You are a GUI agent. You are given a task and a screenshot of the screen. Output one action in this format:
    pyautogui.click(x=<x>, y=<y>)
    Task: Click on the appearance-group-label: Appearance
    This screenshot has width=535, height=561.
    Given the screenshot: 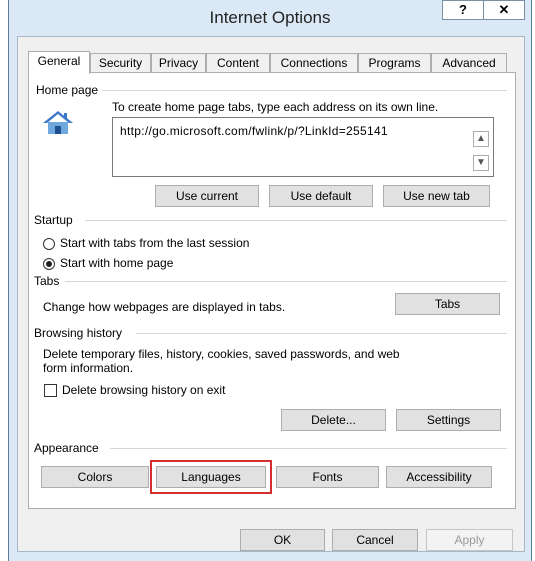 What is the action you would take?
    pyautogui.click(x=68, y=448)
    